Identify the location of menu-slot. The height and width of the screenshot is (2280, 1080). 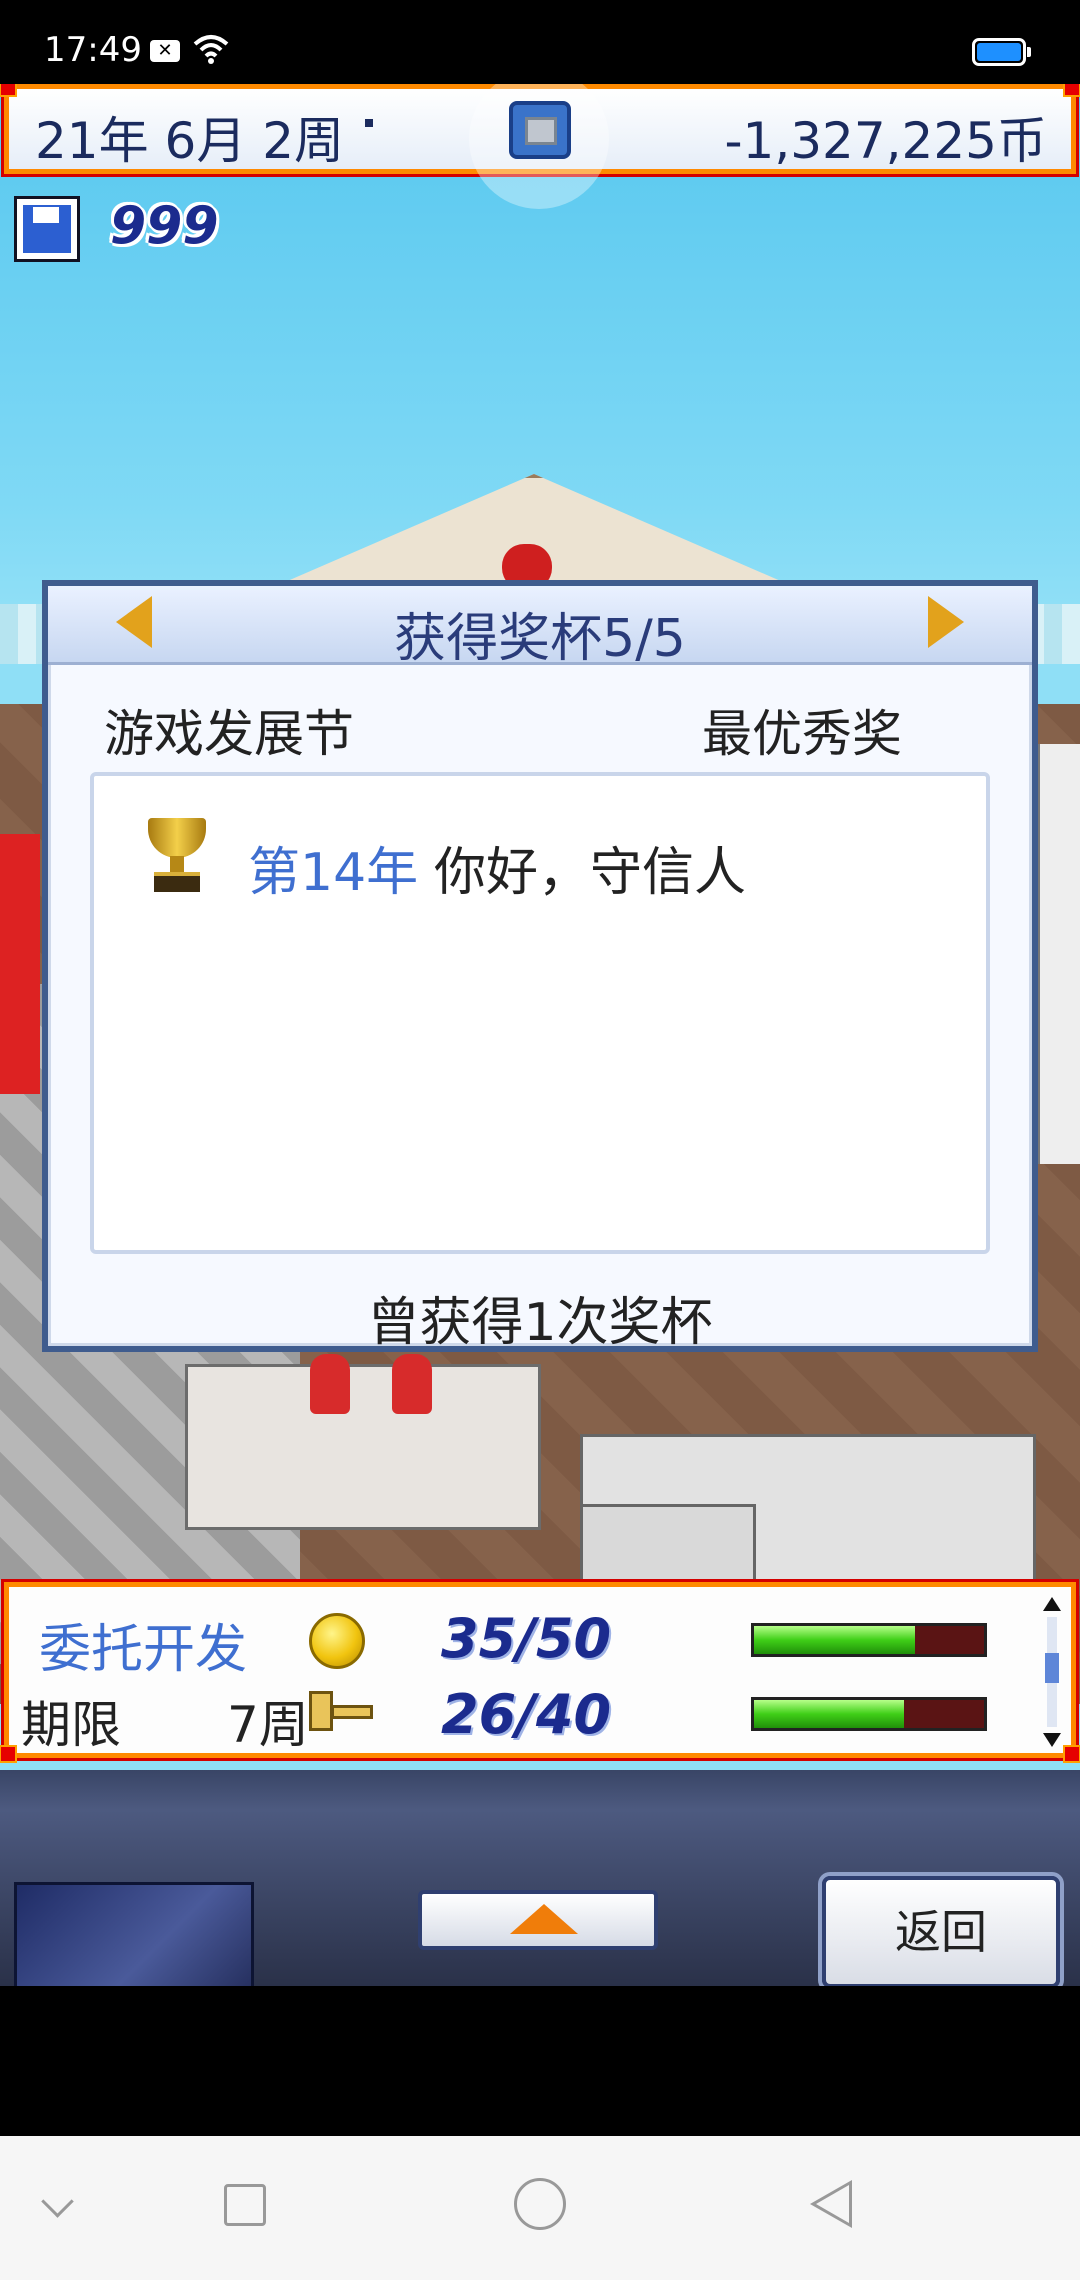
(134, 1934).